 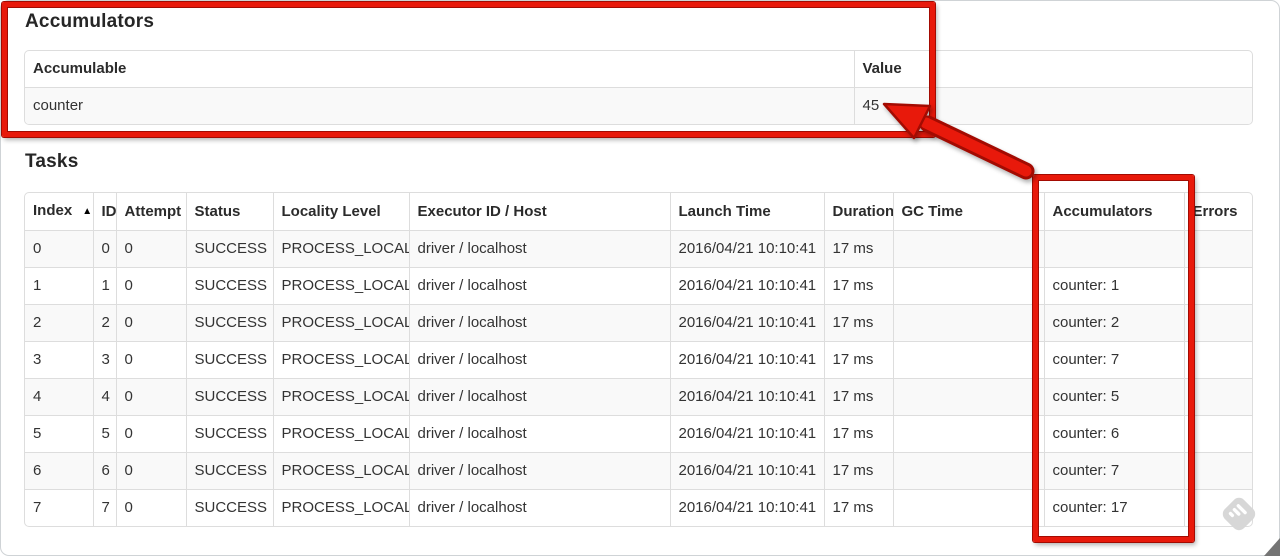 I want to click on tasks-cell-accumulators: counter: 1, so click(x=1113, y=286).